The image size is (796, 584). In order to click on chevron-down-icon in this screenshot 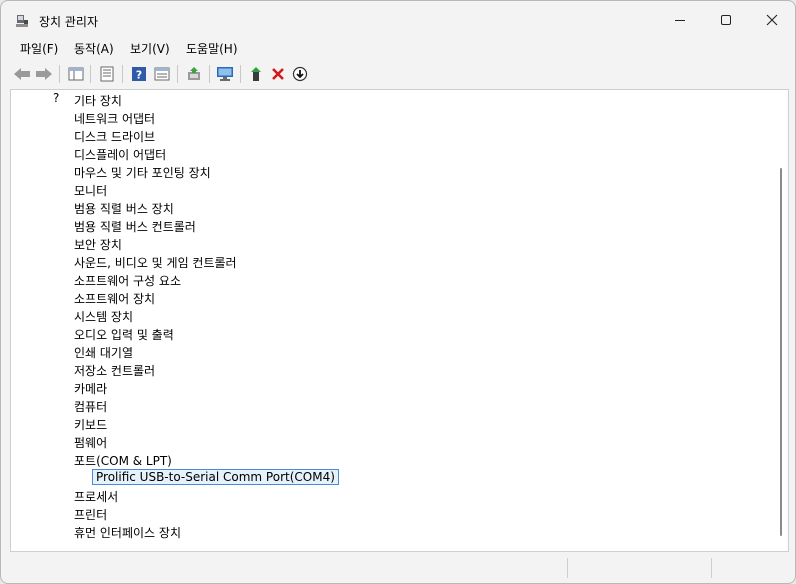, I will do `click(42, 459)`.